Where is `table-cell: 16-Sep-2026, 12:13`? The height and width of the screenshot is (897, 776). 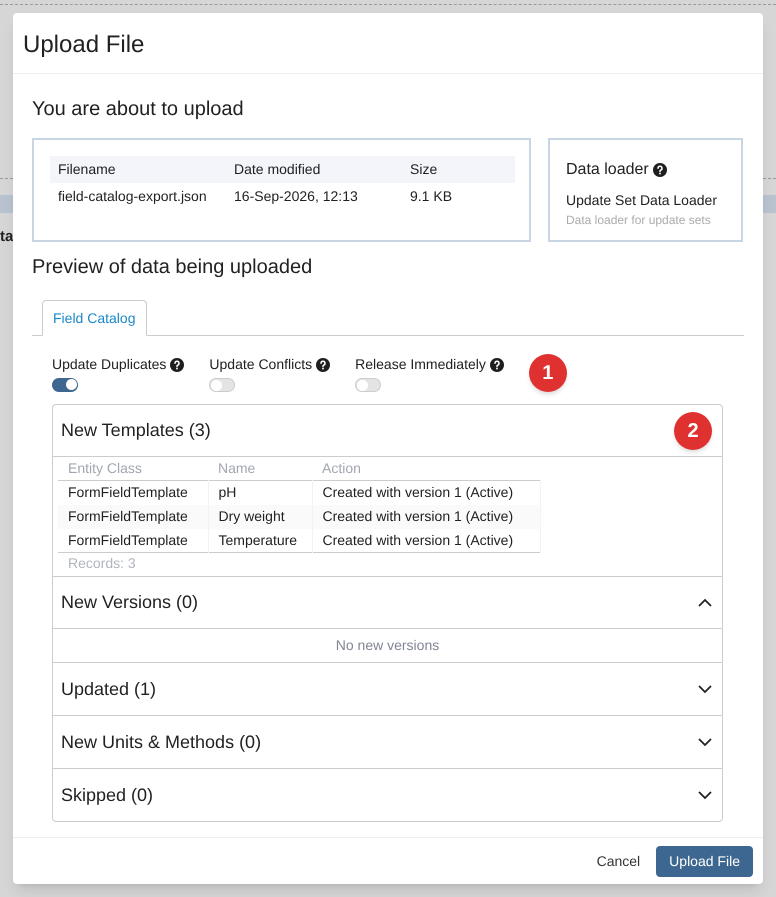
table-cell: 16-Sep-2026, 12:13 is located at coordinates (314, 196).